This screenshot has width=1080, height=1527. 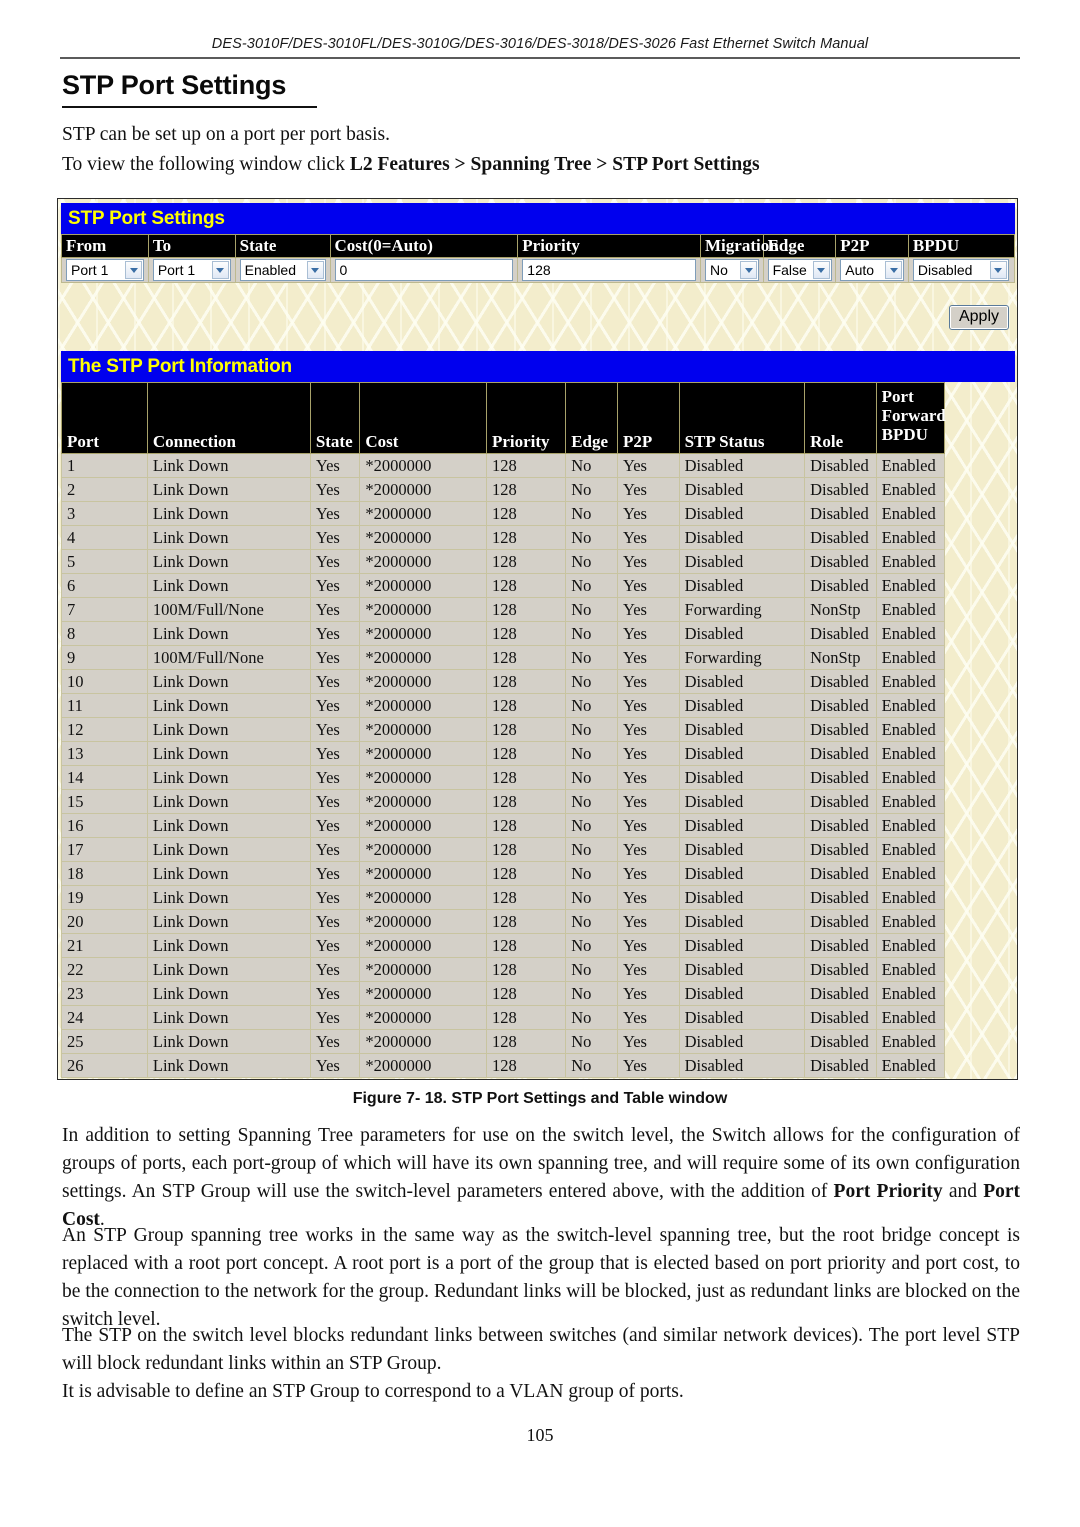 I want to click on edge-select-value: False, so click(x=789, y=270).